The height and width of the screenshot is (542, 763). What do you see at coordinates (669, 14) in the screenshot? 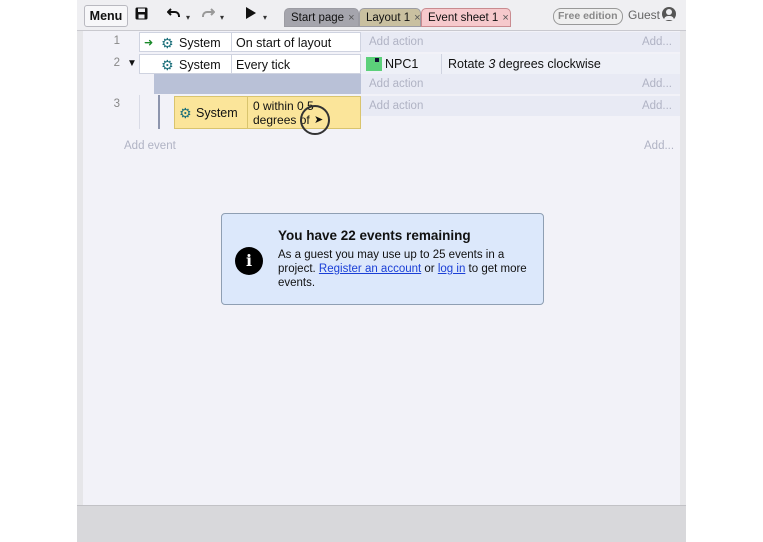
I see `user-icon` at bounding box center [669, 14].